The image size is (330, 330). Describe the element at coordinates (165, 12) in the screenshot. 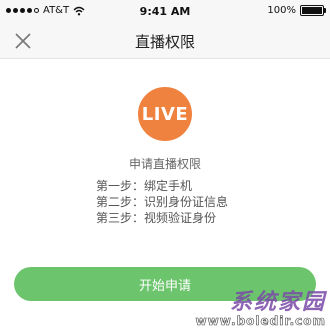

I see `status-bar: AT&T 9:41 AM 100%` at that location.